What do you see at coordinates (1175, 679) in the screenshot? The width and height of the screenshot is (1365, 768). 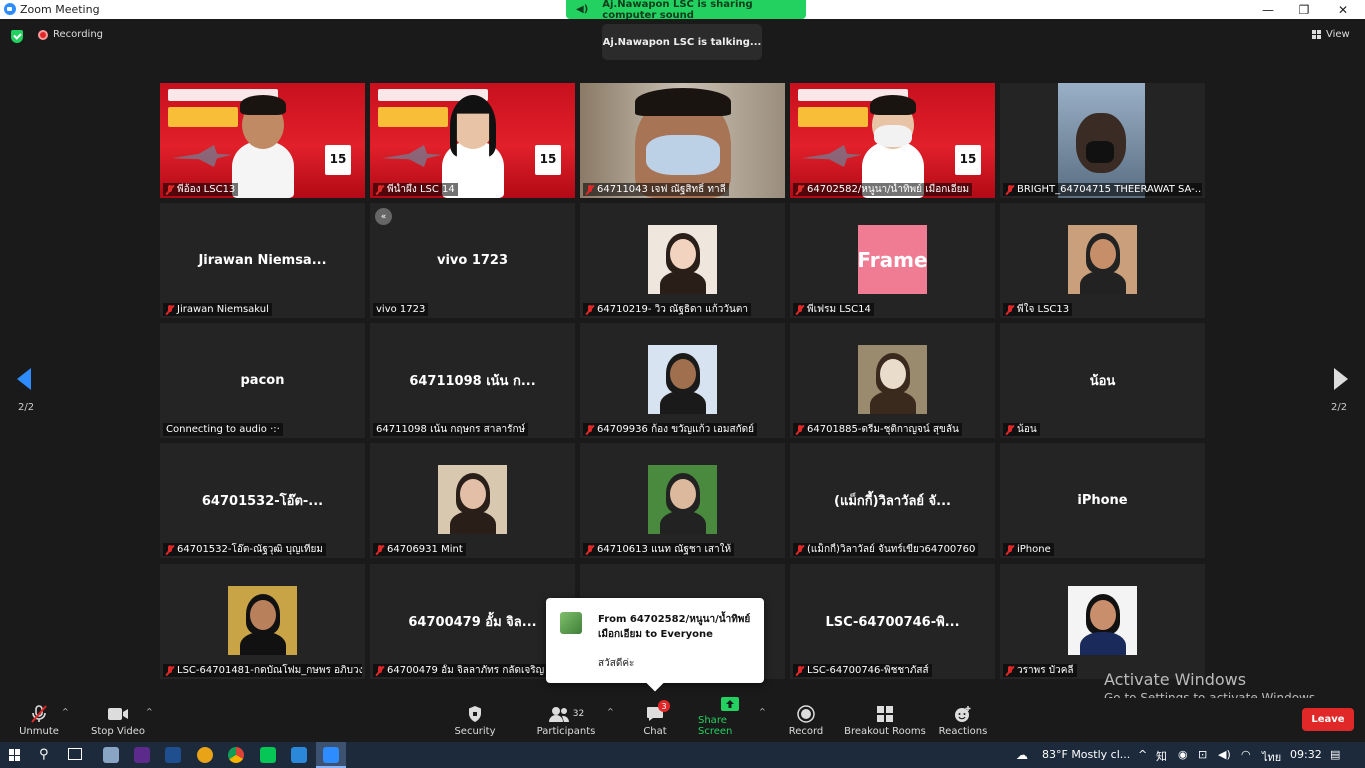 I see `activate-line1: Activate Windows` at bounding box center [1175, 679].